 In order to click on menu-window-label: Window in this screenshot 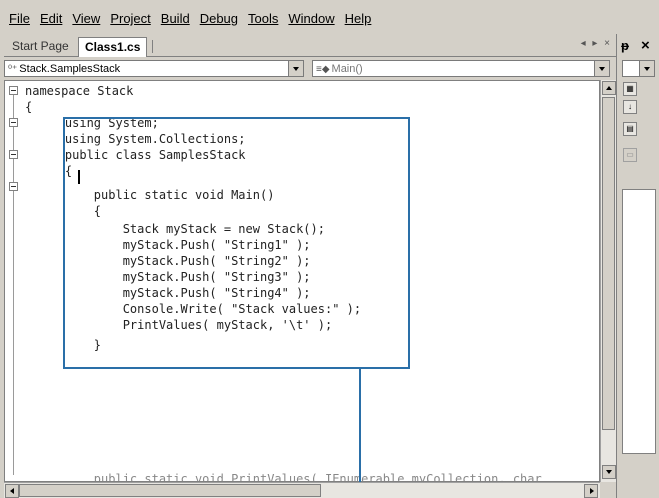, I will do `click(311, 18)`.